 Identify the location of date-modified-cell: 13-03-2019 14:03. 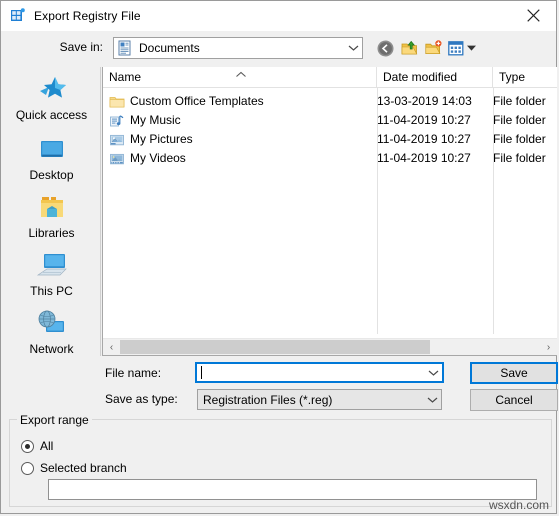
(424, 101).